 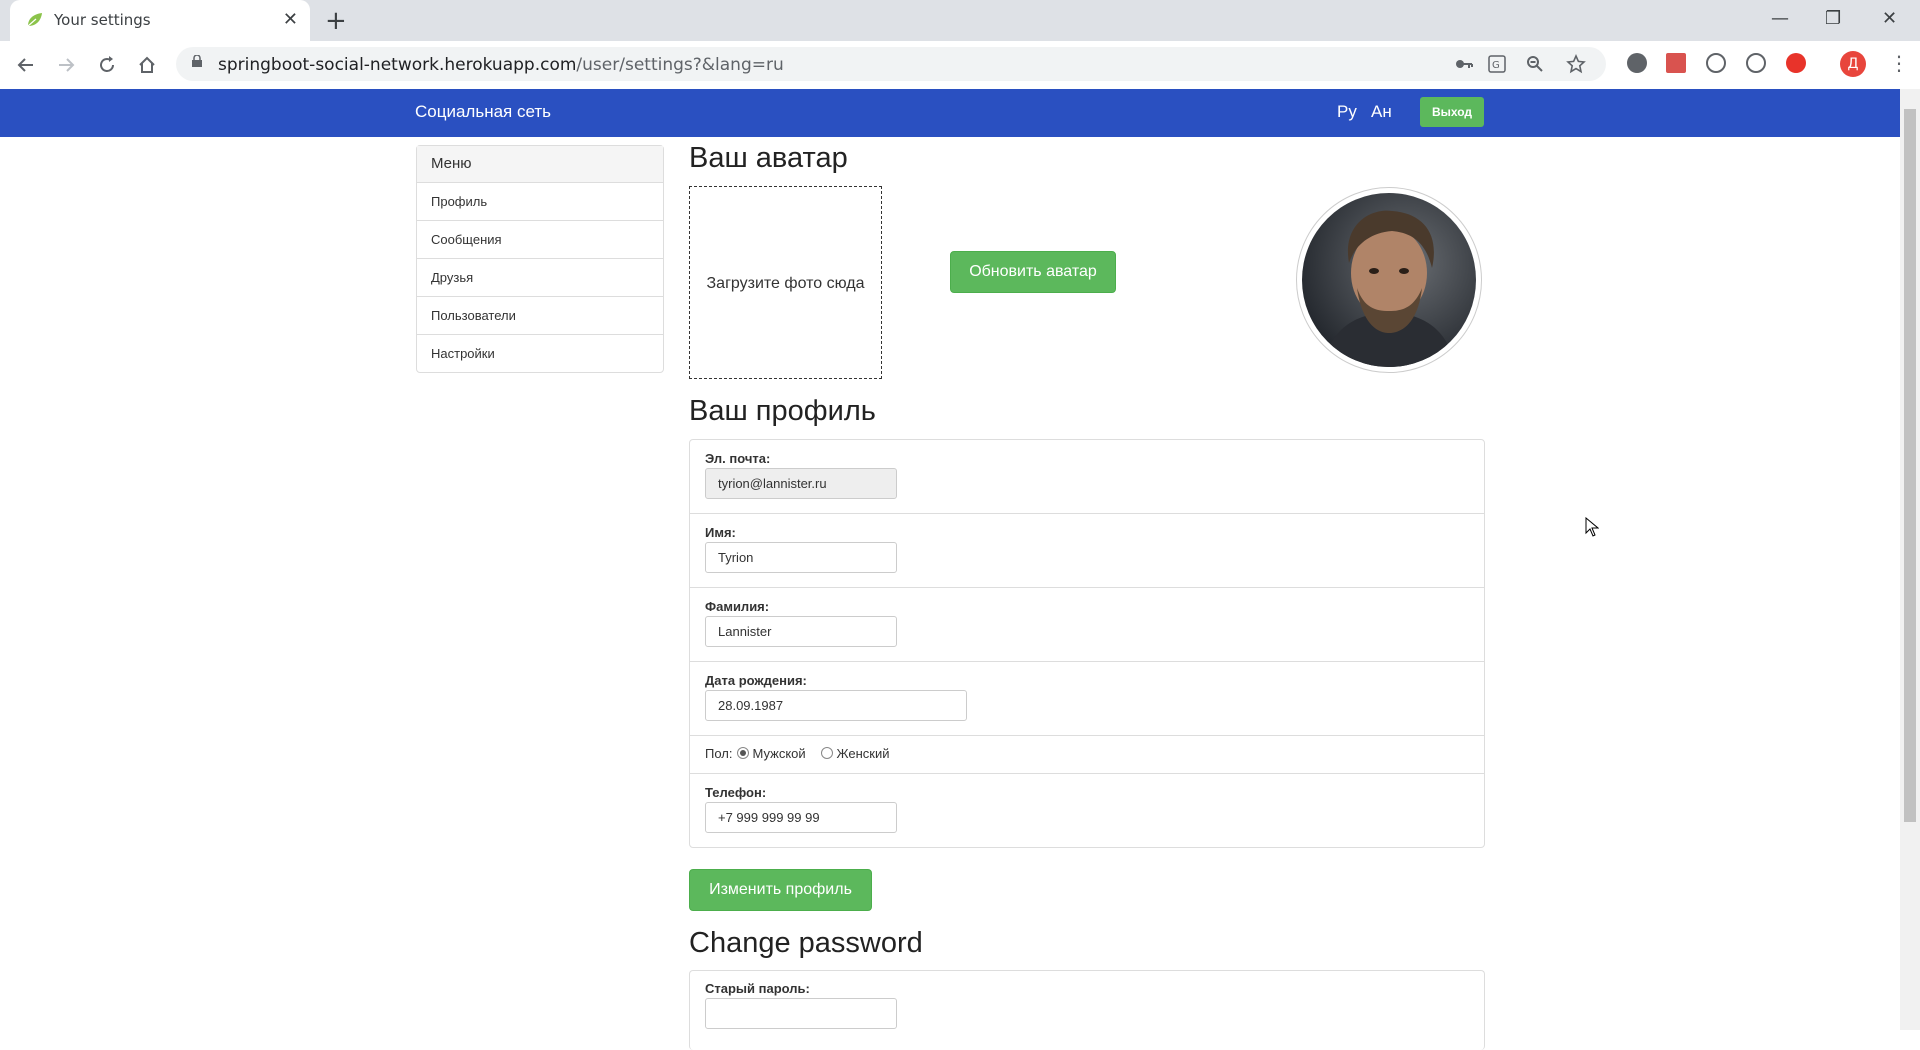 What do you see at coordinates (1535, 64) in the screenshot?
I see `zoom-icon` at bounding box center [1535, 64].